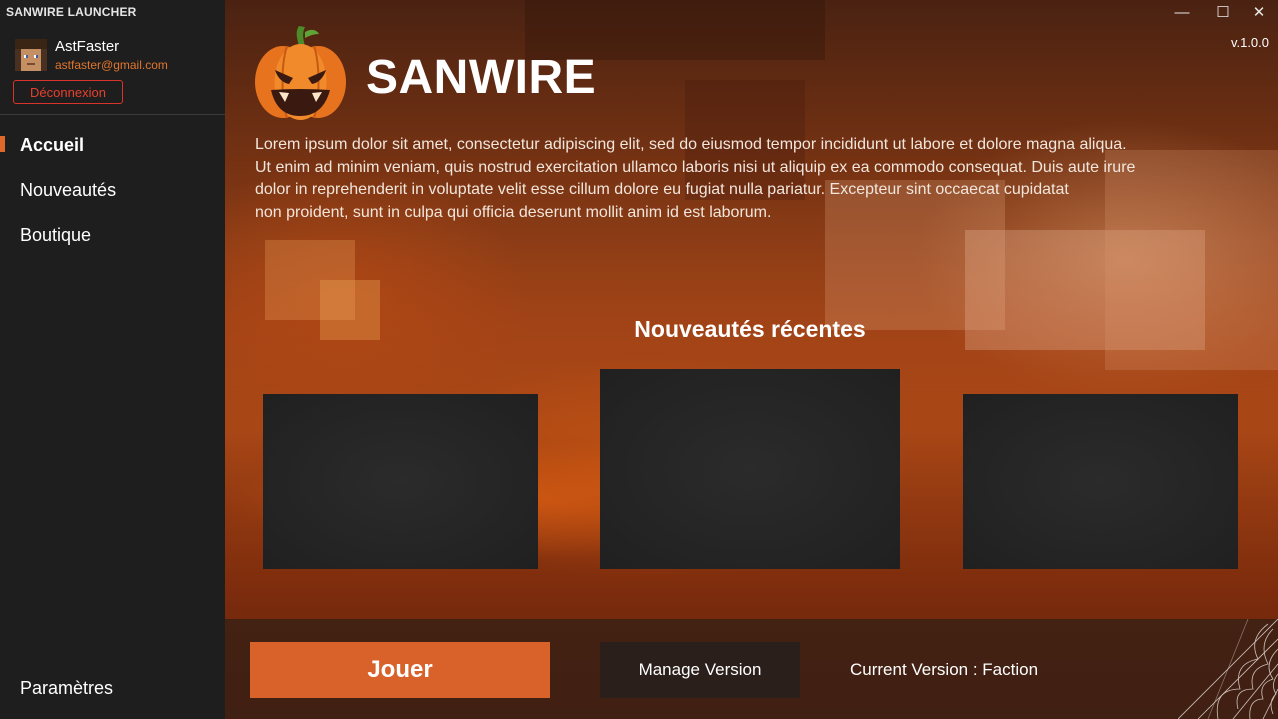 The height and width of the screenshot is (719, 1278). What do you see at coordinates (55, 235) in the screenshot?
I see `sidebar-item-boutique: Boutique` at bounding box center [55, 235].